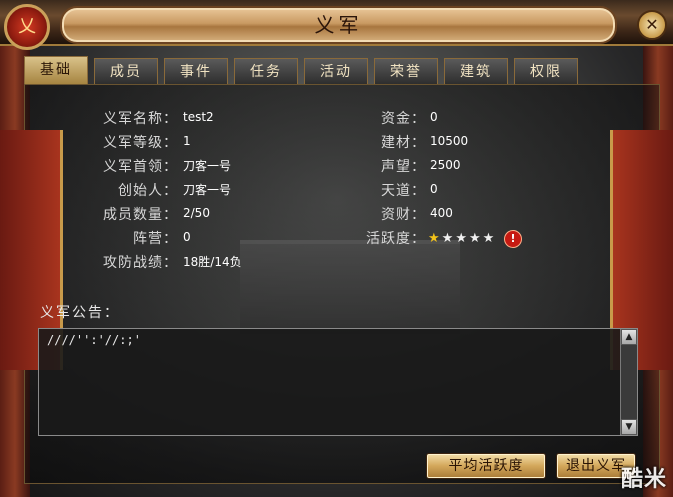 The image size is (673, 497). What do you see at coordinates (445, 165) in the screenshot?
I see `prestige-value: 2500` at bounding box center [445, 165].